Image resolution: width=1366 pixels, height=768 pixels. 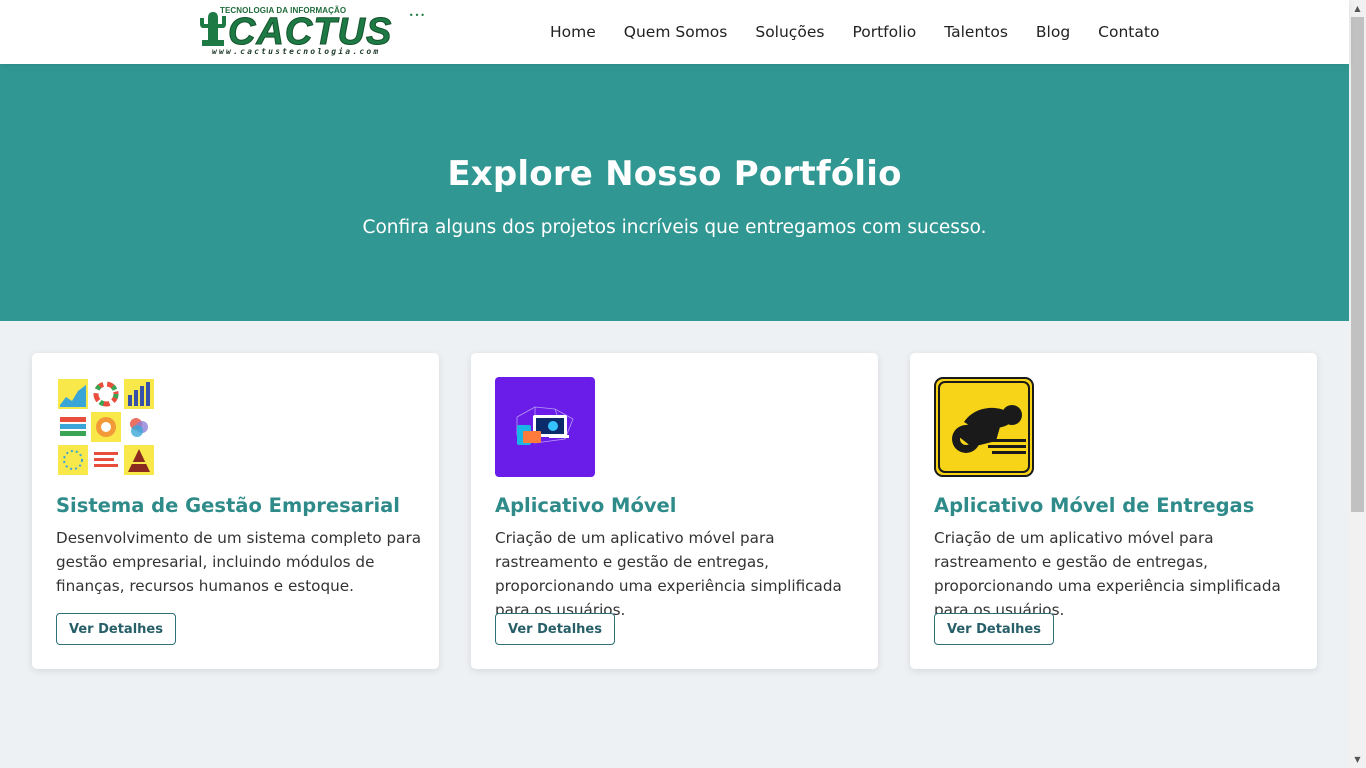 I want to click on nav-contato: Contato, so click(x=1128, y=32).